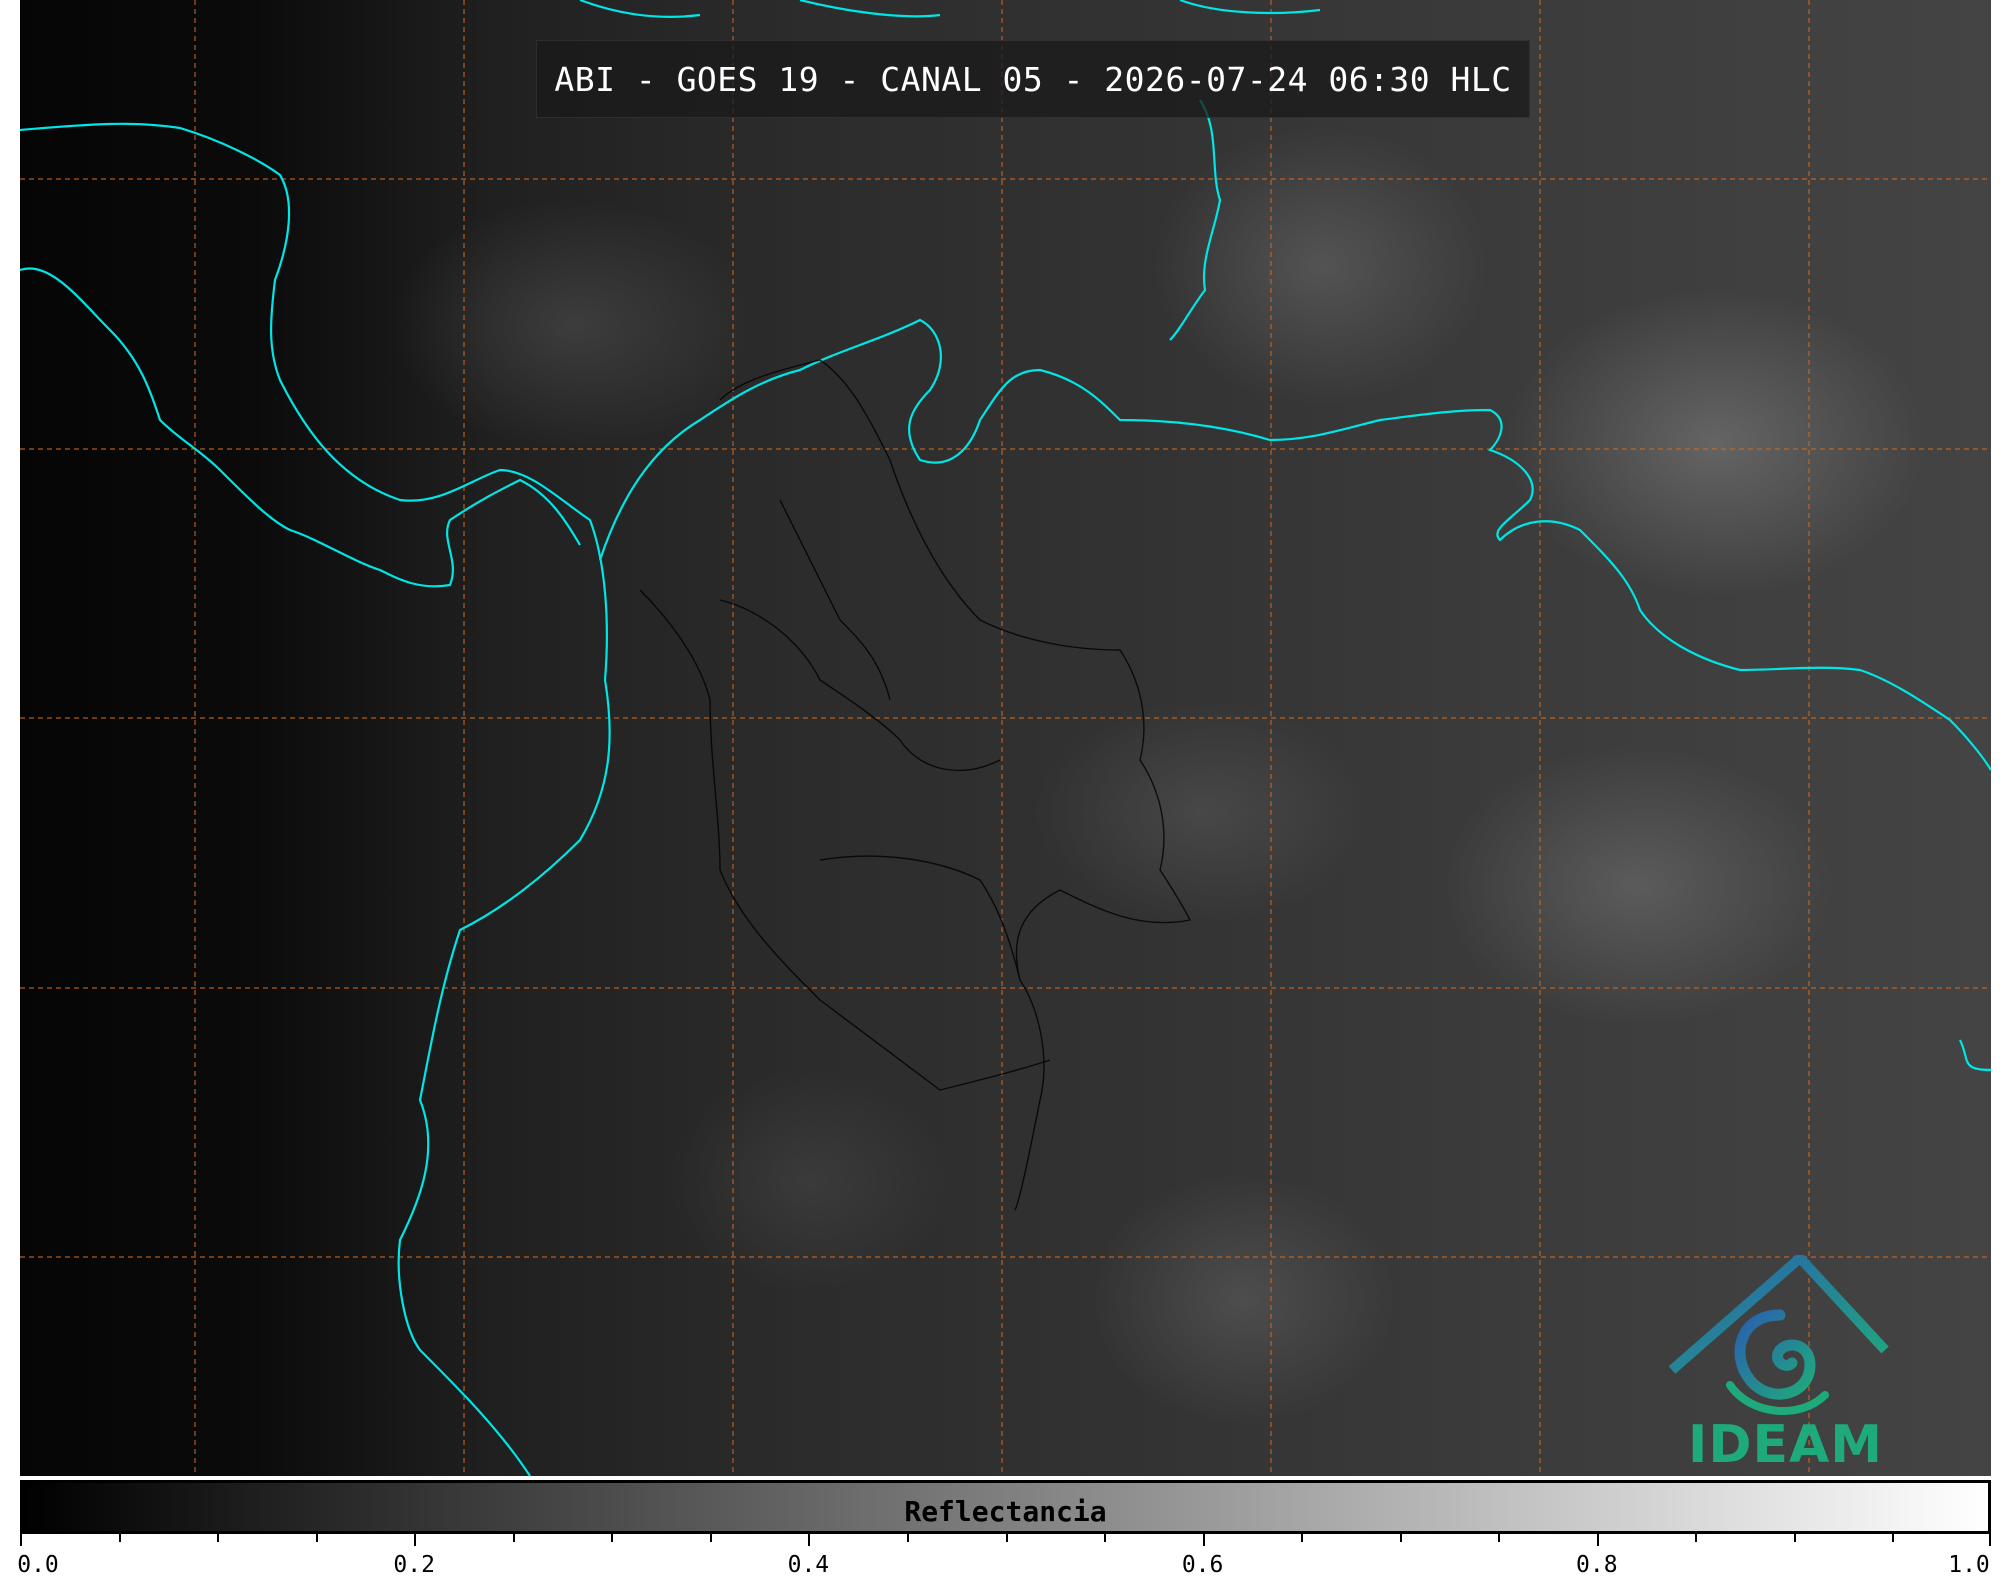 The image size is (2011, 1578). What do you see at coordinates (414, 1565) in the screenshot?
I see `colorbar-tick-label: 0.2` at bounding box center [414, 1565].